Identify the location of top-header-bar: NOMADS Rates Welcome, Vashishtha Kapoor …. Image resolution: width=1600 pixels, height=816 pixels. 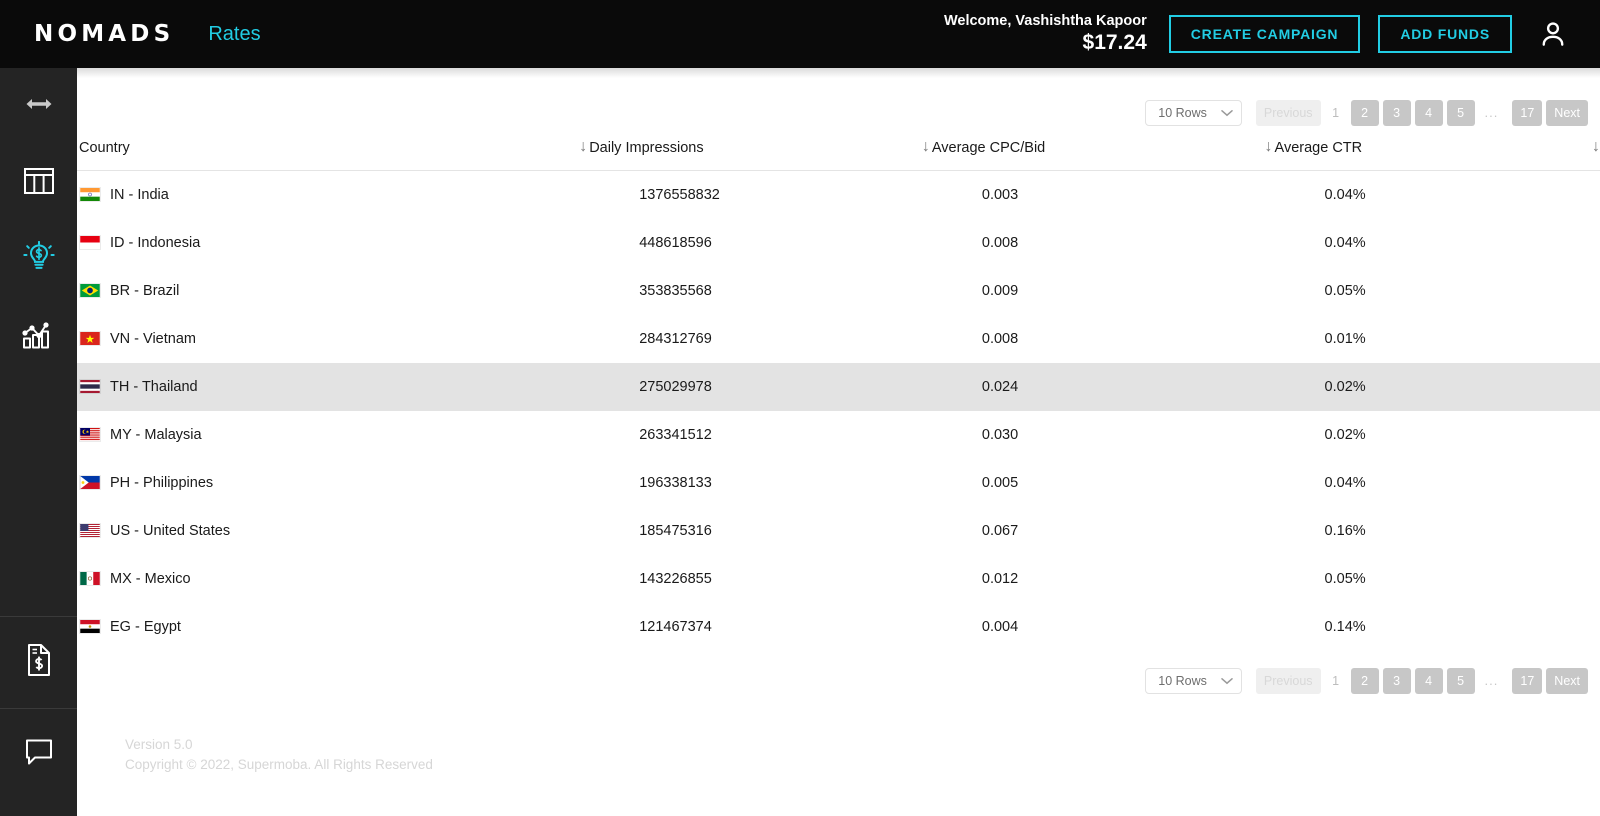
(800, 34).